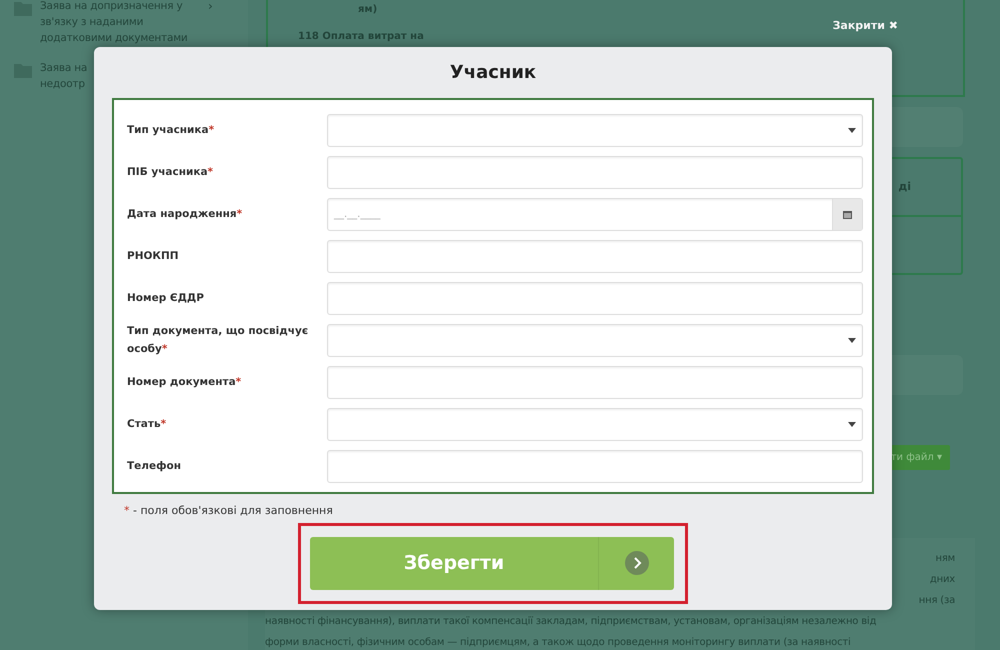  I want to click on close-button: Закрити ✖, so click(865, 26).